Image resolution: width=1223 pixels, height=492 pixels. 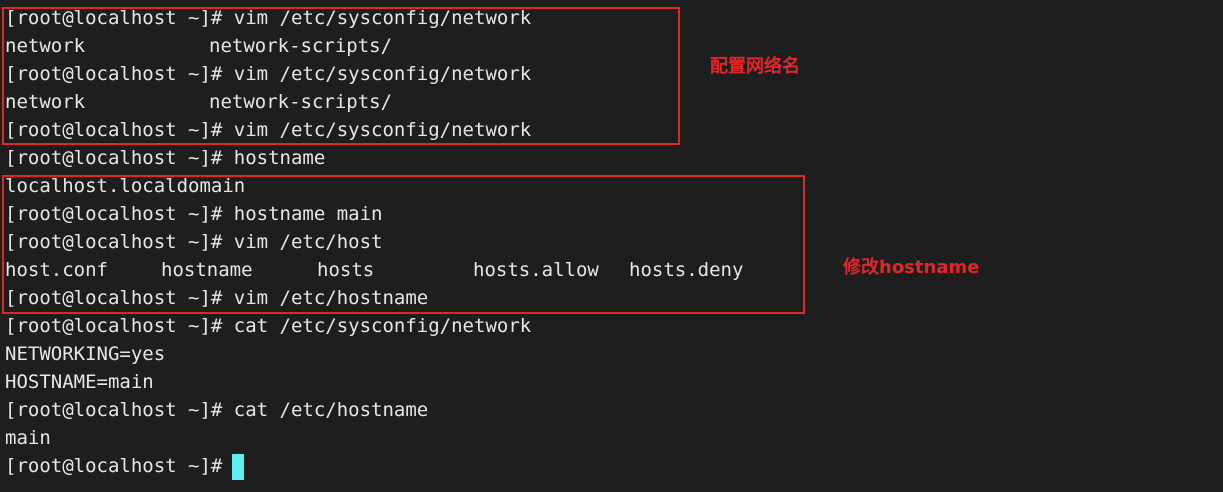 I want to click on command: hostname, so click(x=274, y=158).